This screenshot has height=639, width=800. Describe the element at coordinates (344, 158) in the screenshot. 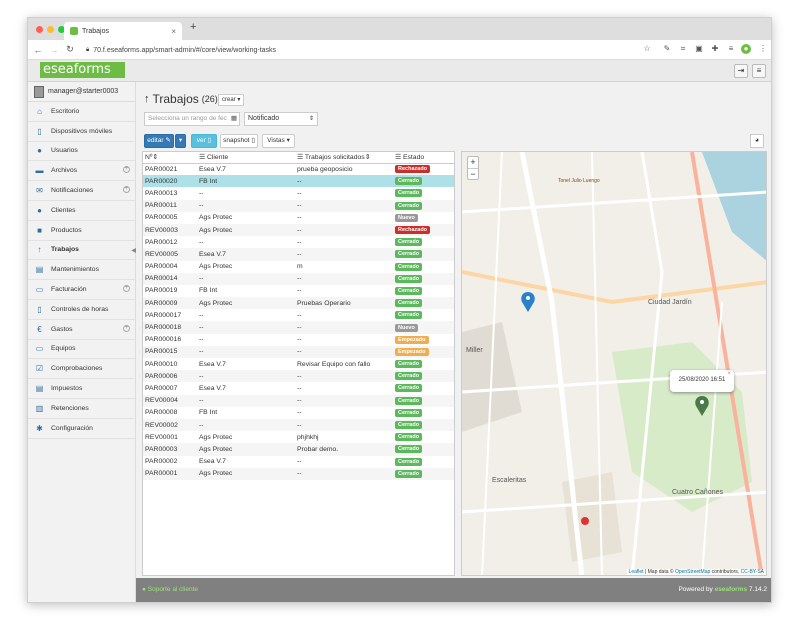

I see `column-header-jobs: ☰ Trabajos solicitados⇕` at that location.